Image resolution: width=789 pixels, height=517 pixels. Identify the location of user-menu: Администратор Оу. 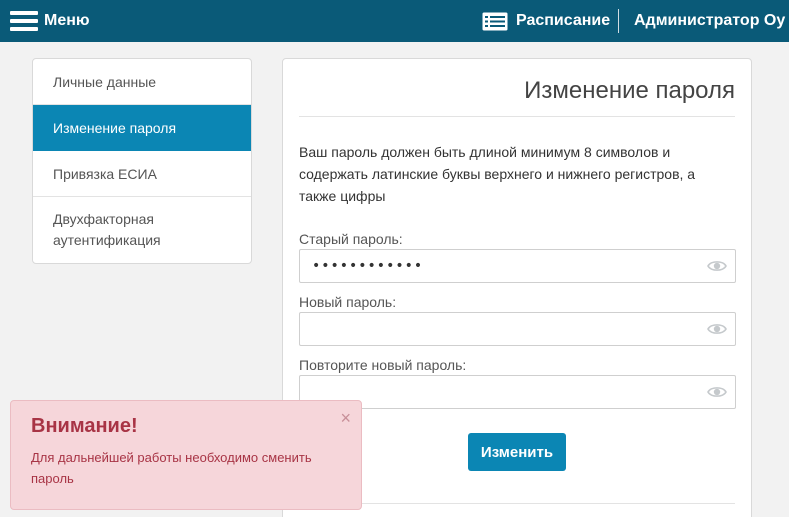
(709, 21).